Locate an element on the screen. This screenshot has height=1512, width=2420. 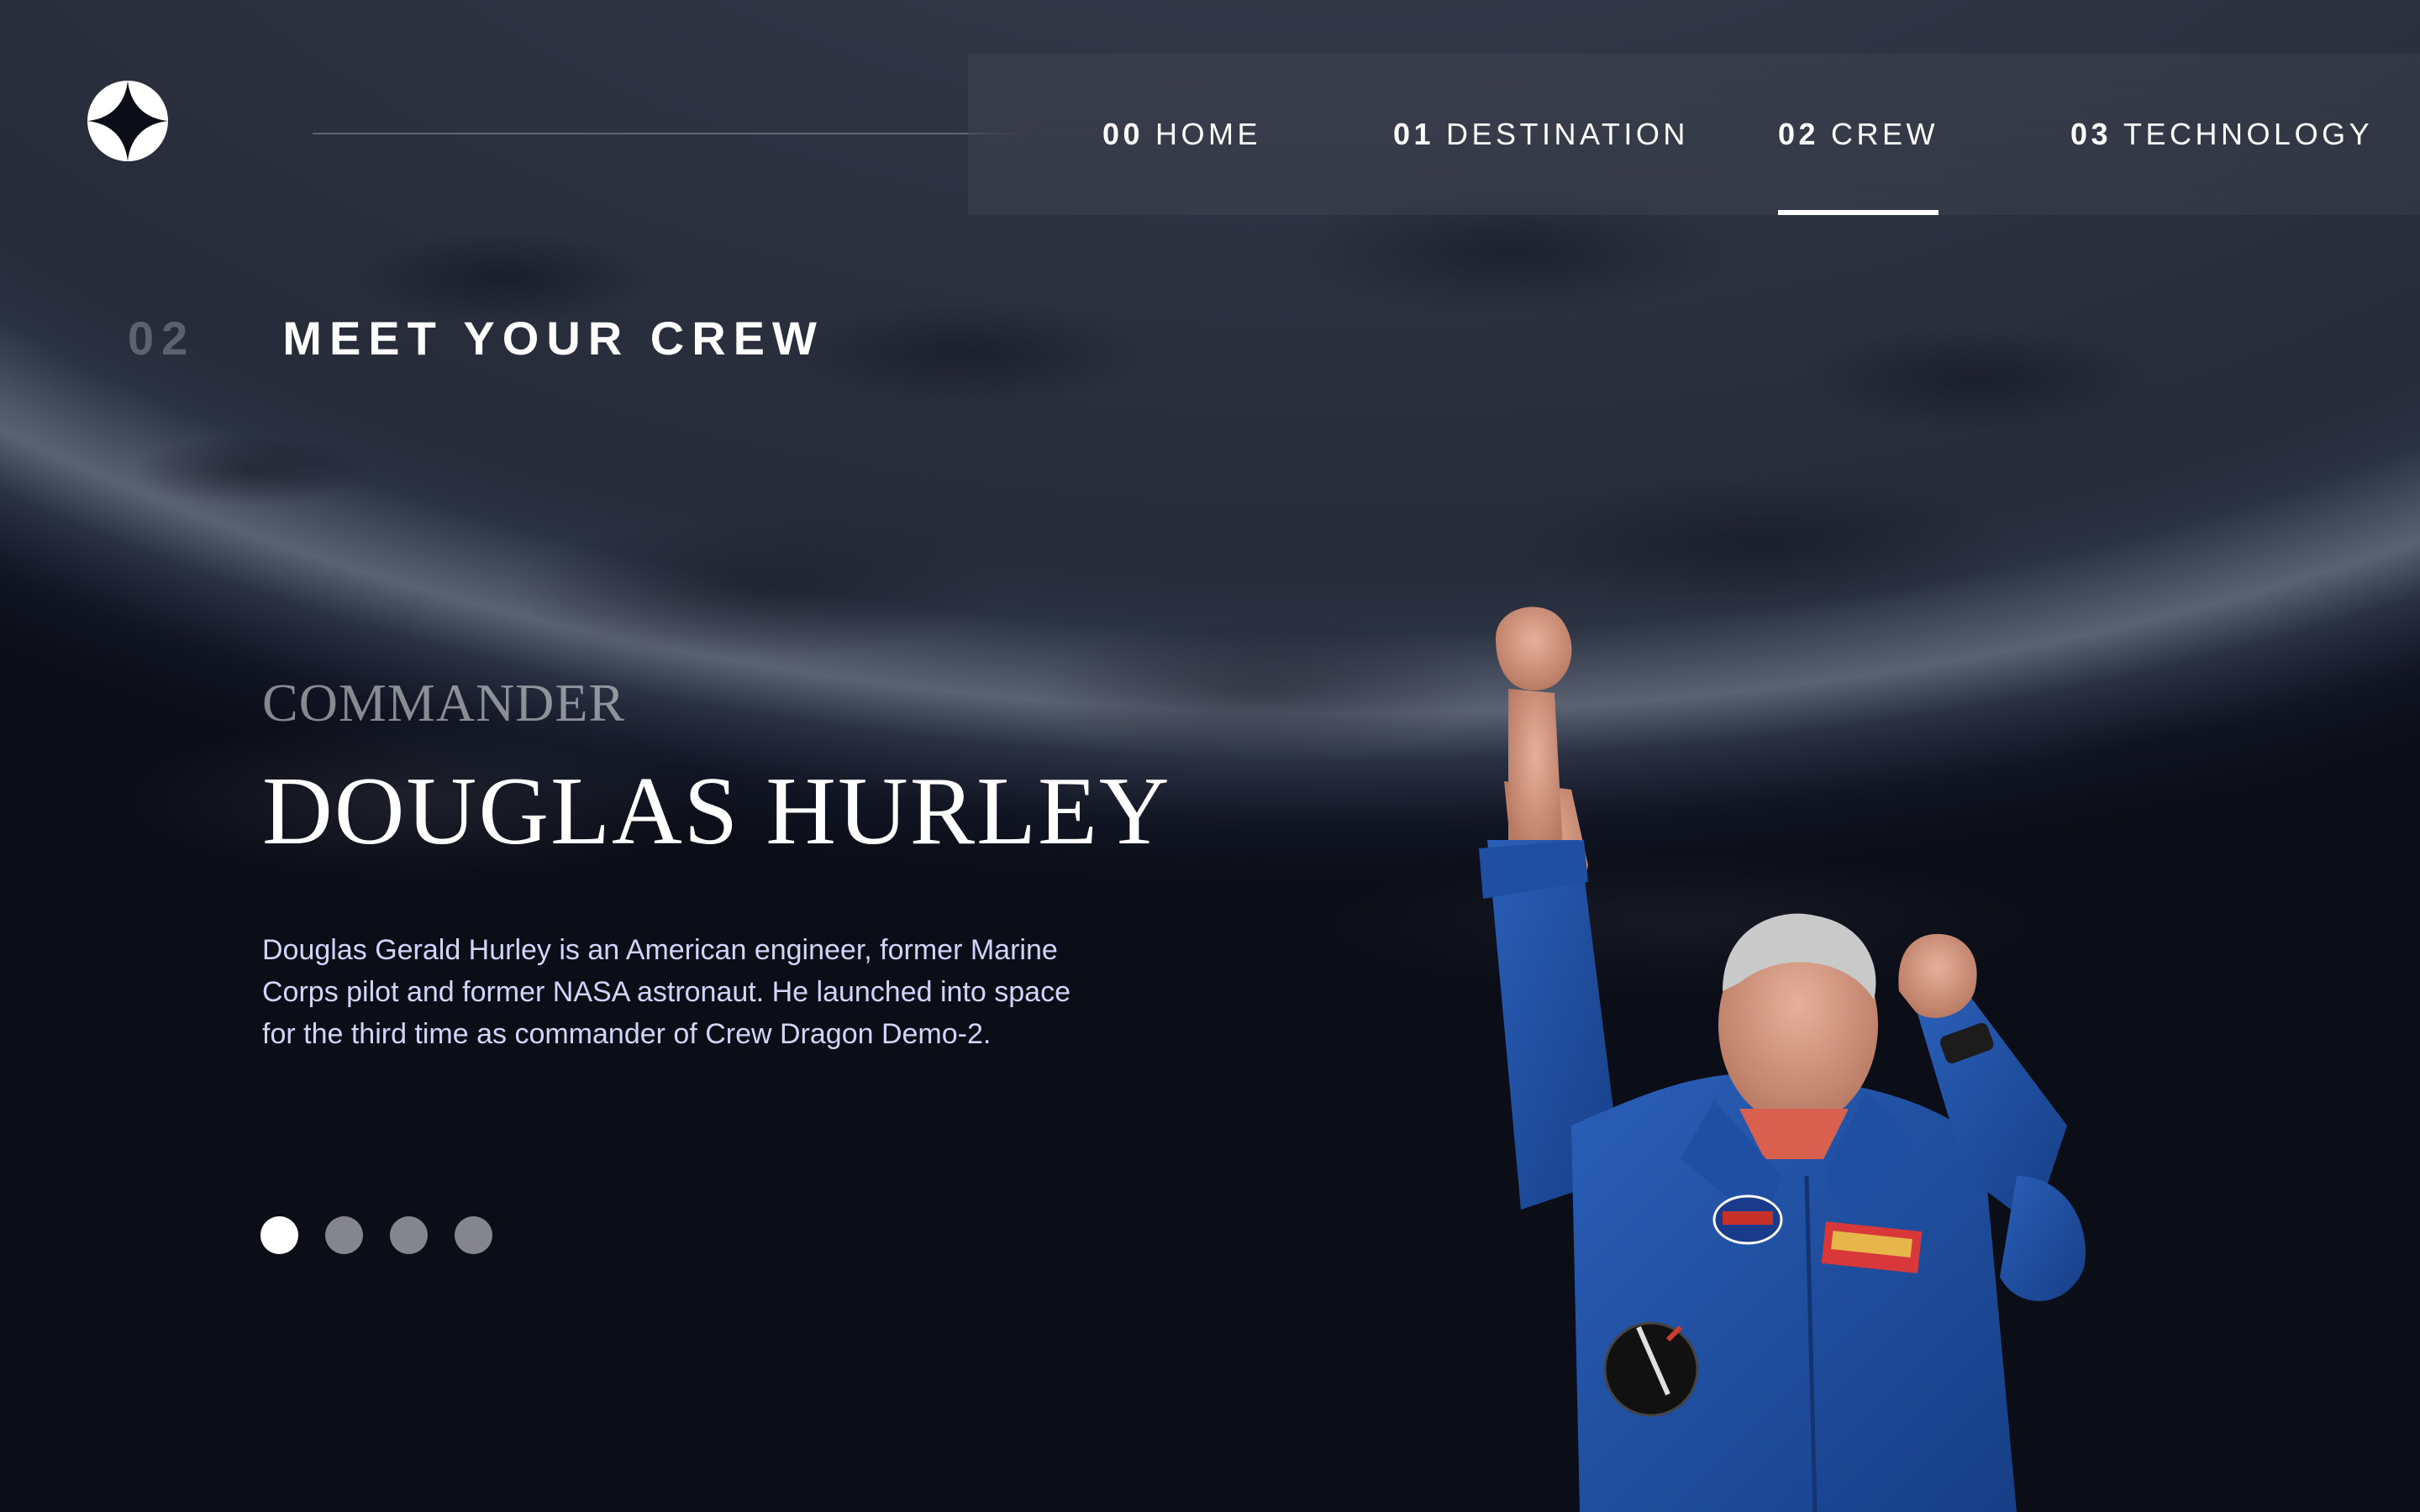
section-heading: 02 MEET YOUR CREW is located at coordinates (476, 338).